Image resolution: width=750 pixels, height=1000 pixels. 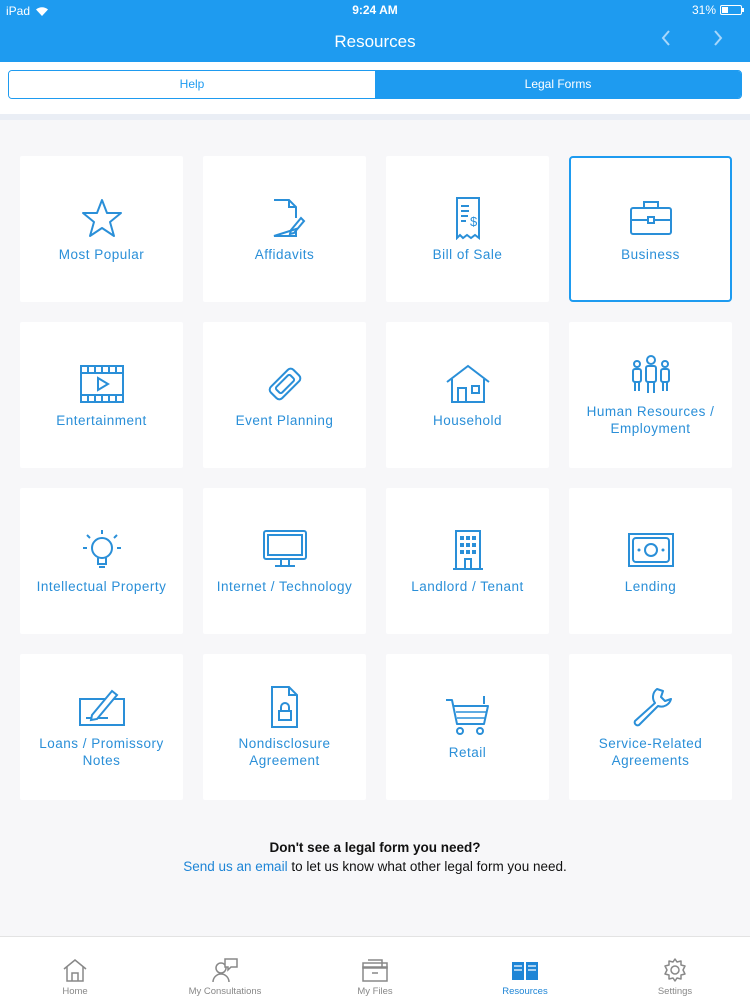 I want to click on tab-files: My Files, so click(x=375, y=968).